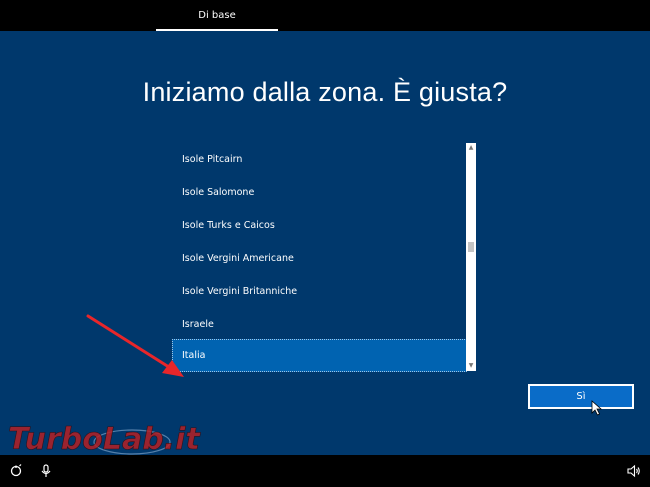 The width and height of the screenshot is (650, 487). What do you see at coordinates (319, 192) in the screenshot?
I see `list-item: Isole Salomone` at bounding box center [319, 192].